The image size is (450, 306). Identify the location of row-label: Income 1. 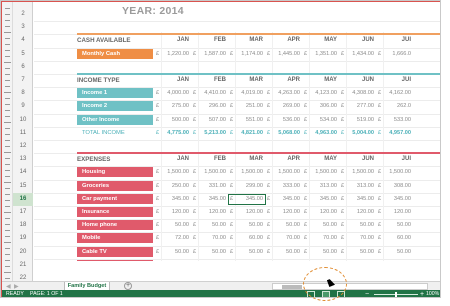
(115, 93).